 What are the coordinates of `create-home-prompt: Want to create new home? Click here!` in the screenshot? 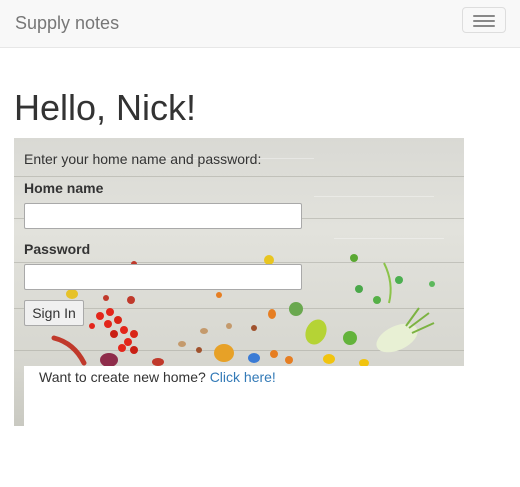 It's located at (157, 377).